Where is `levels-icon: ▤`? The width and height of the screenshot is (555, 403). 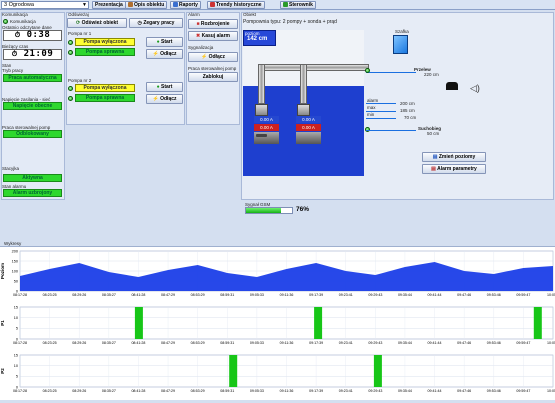 levels-icon: ▤ is located at coordinates (435, 157).